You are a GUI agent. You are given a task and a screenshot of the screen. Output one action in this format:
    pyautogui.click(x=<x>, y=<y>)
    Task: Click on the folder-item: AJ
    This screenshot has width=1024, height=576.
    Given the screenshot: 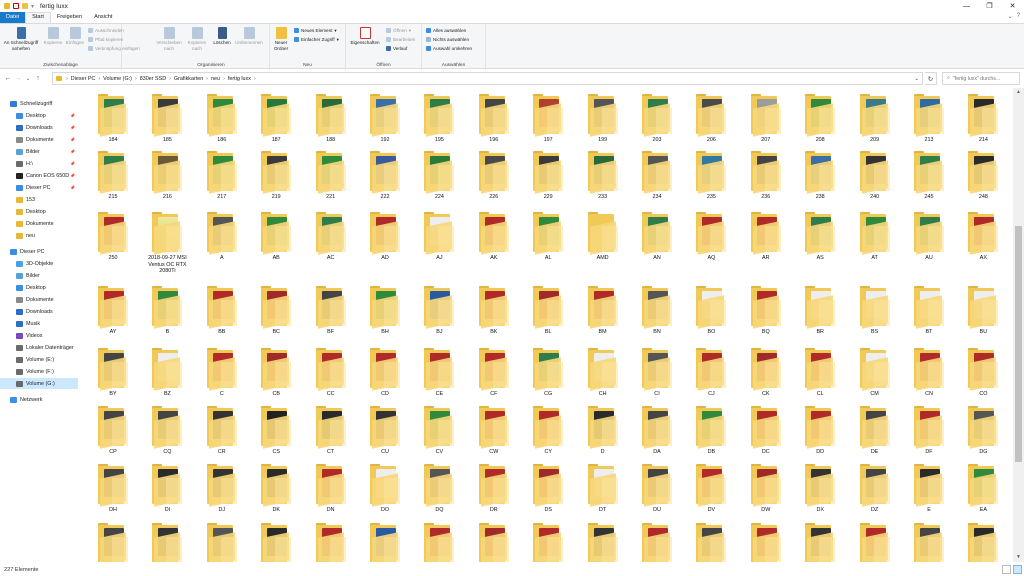 What is the action you would take?
    pyautogui.click(x=439, y=238)
    